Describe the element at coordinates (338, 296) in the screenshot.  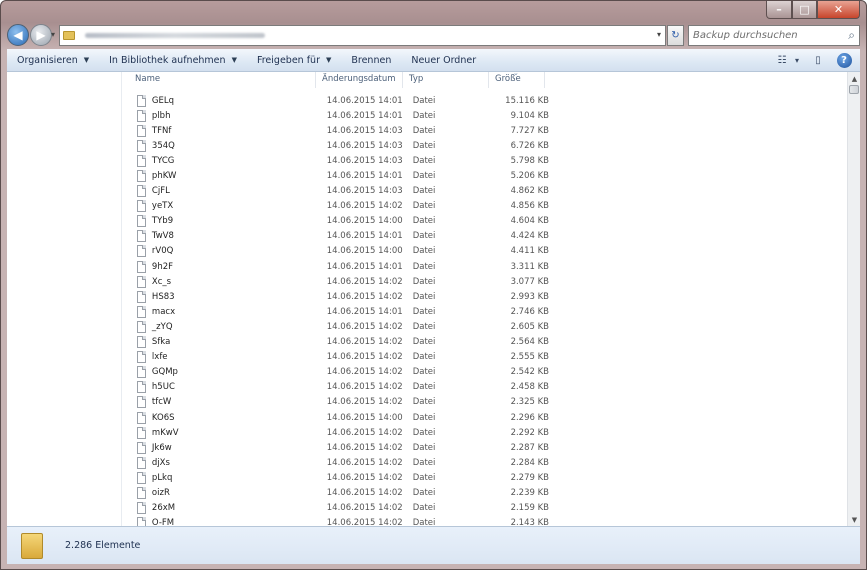
I see `table-row: HS83 14.06.2015 14:02 Datei 2.993 KB` at that location.